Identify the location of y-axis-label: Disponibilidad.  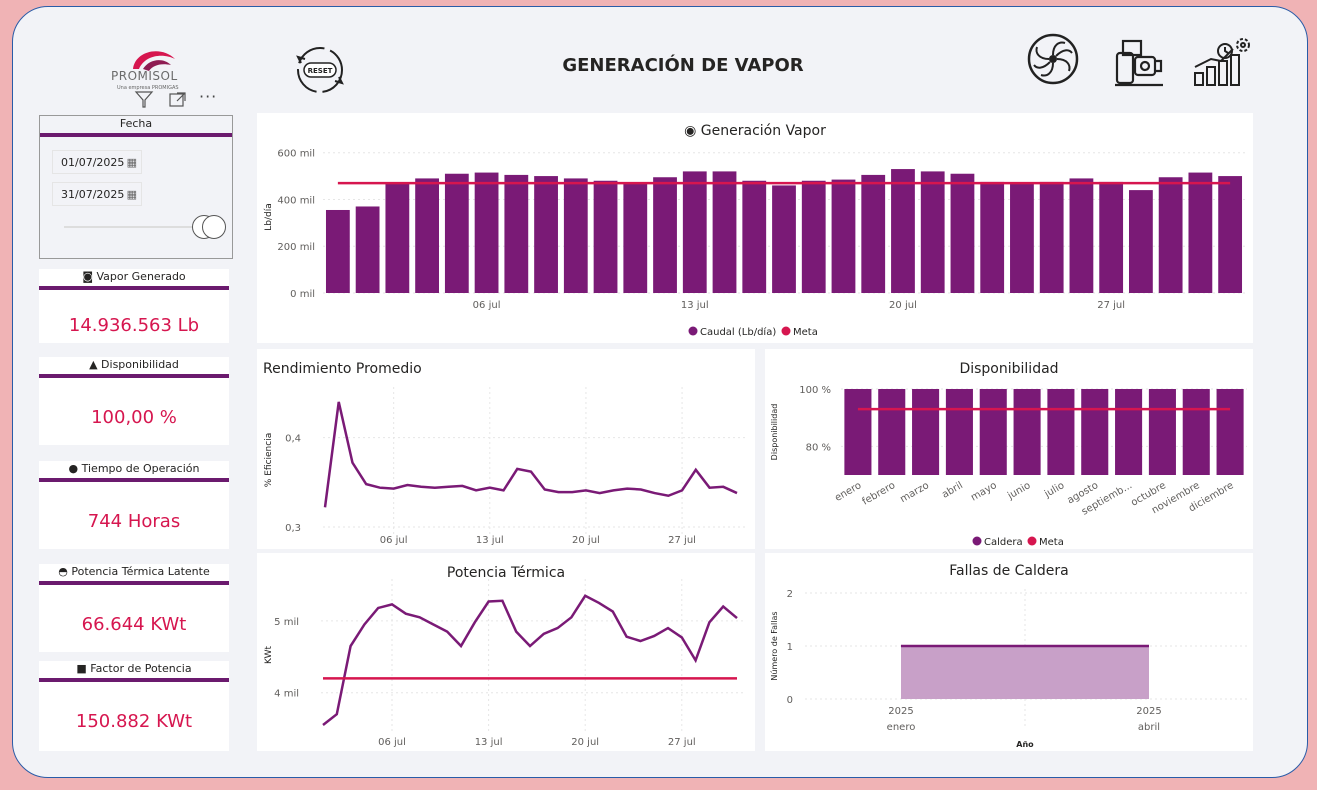
(774, 432).